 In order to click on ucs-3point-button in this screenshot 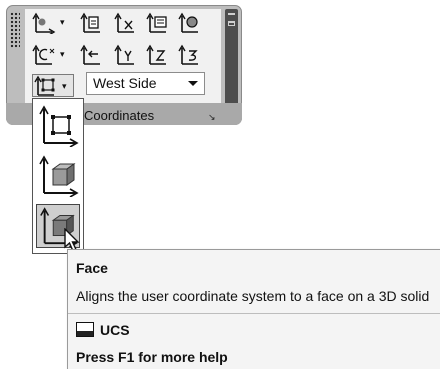, I will do `click(191, 55)`.